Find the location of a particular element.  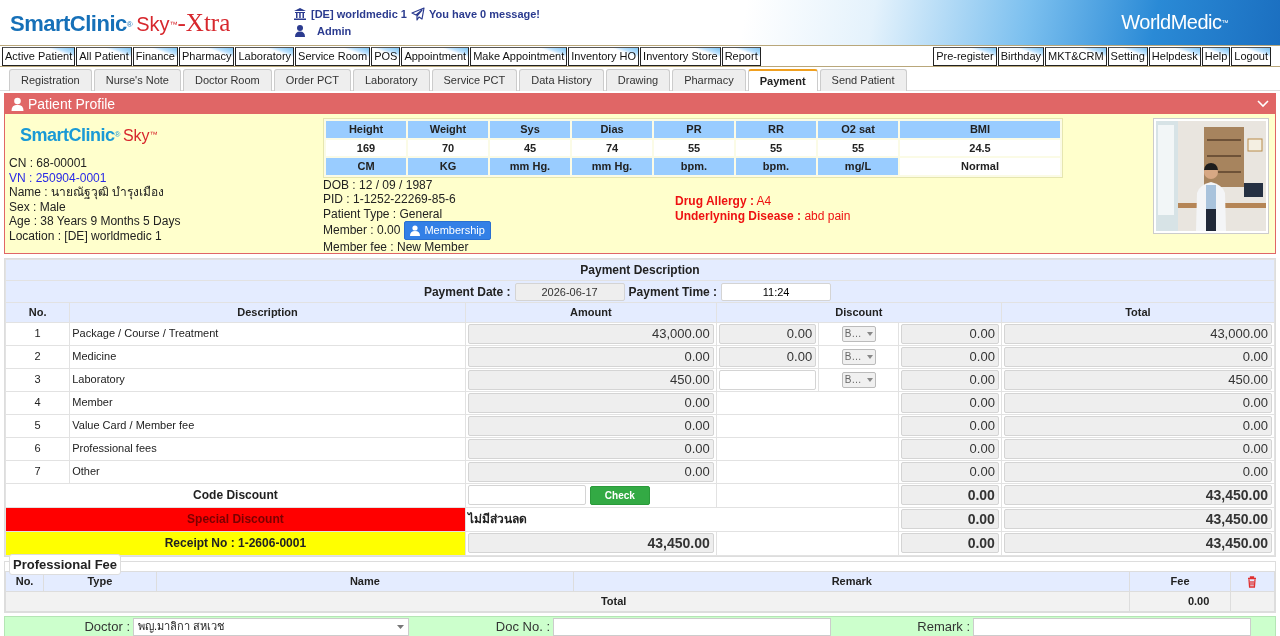

vital-value: 55 is located at coordinates (776, 147).